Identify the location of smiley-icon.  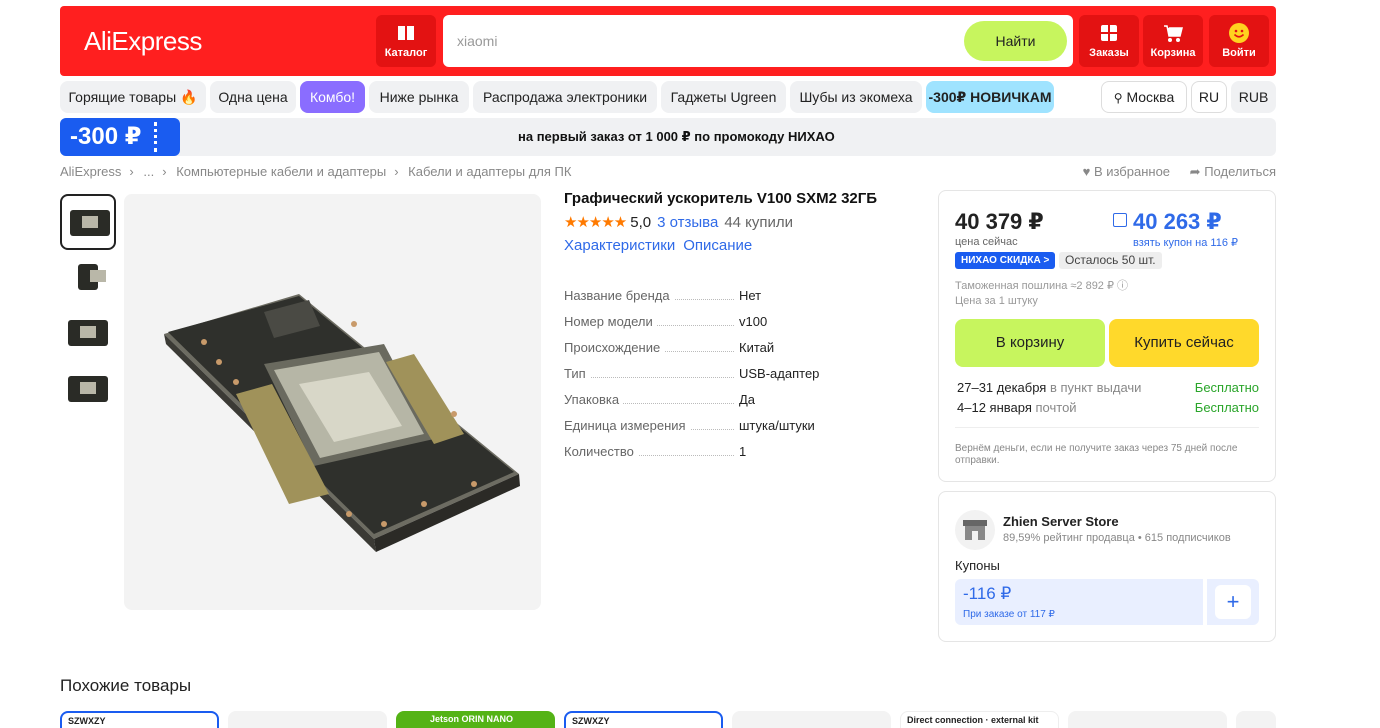
(1239, 33).